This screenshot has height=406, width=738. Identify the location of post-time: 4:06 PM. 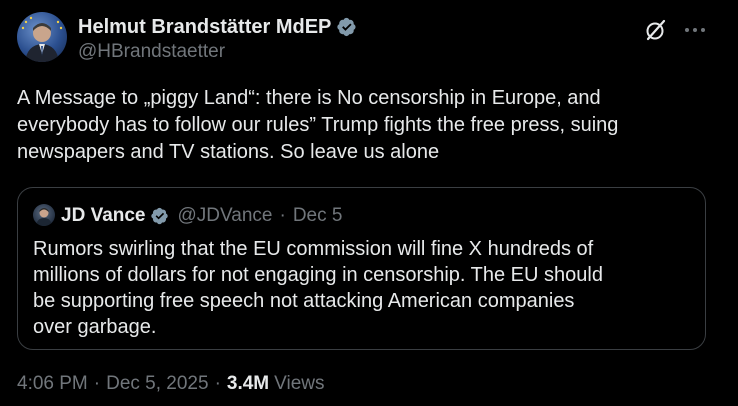
(52, 384).